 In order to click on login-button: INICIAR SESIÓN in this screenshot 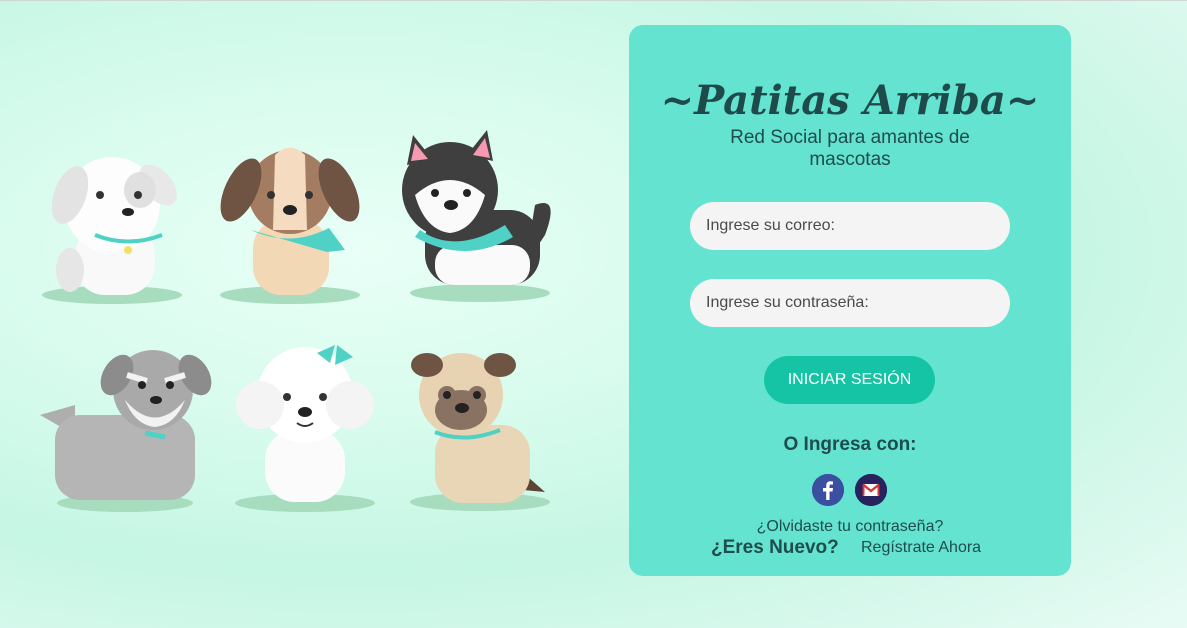, I will do `click(849, 380)`.